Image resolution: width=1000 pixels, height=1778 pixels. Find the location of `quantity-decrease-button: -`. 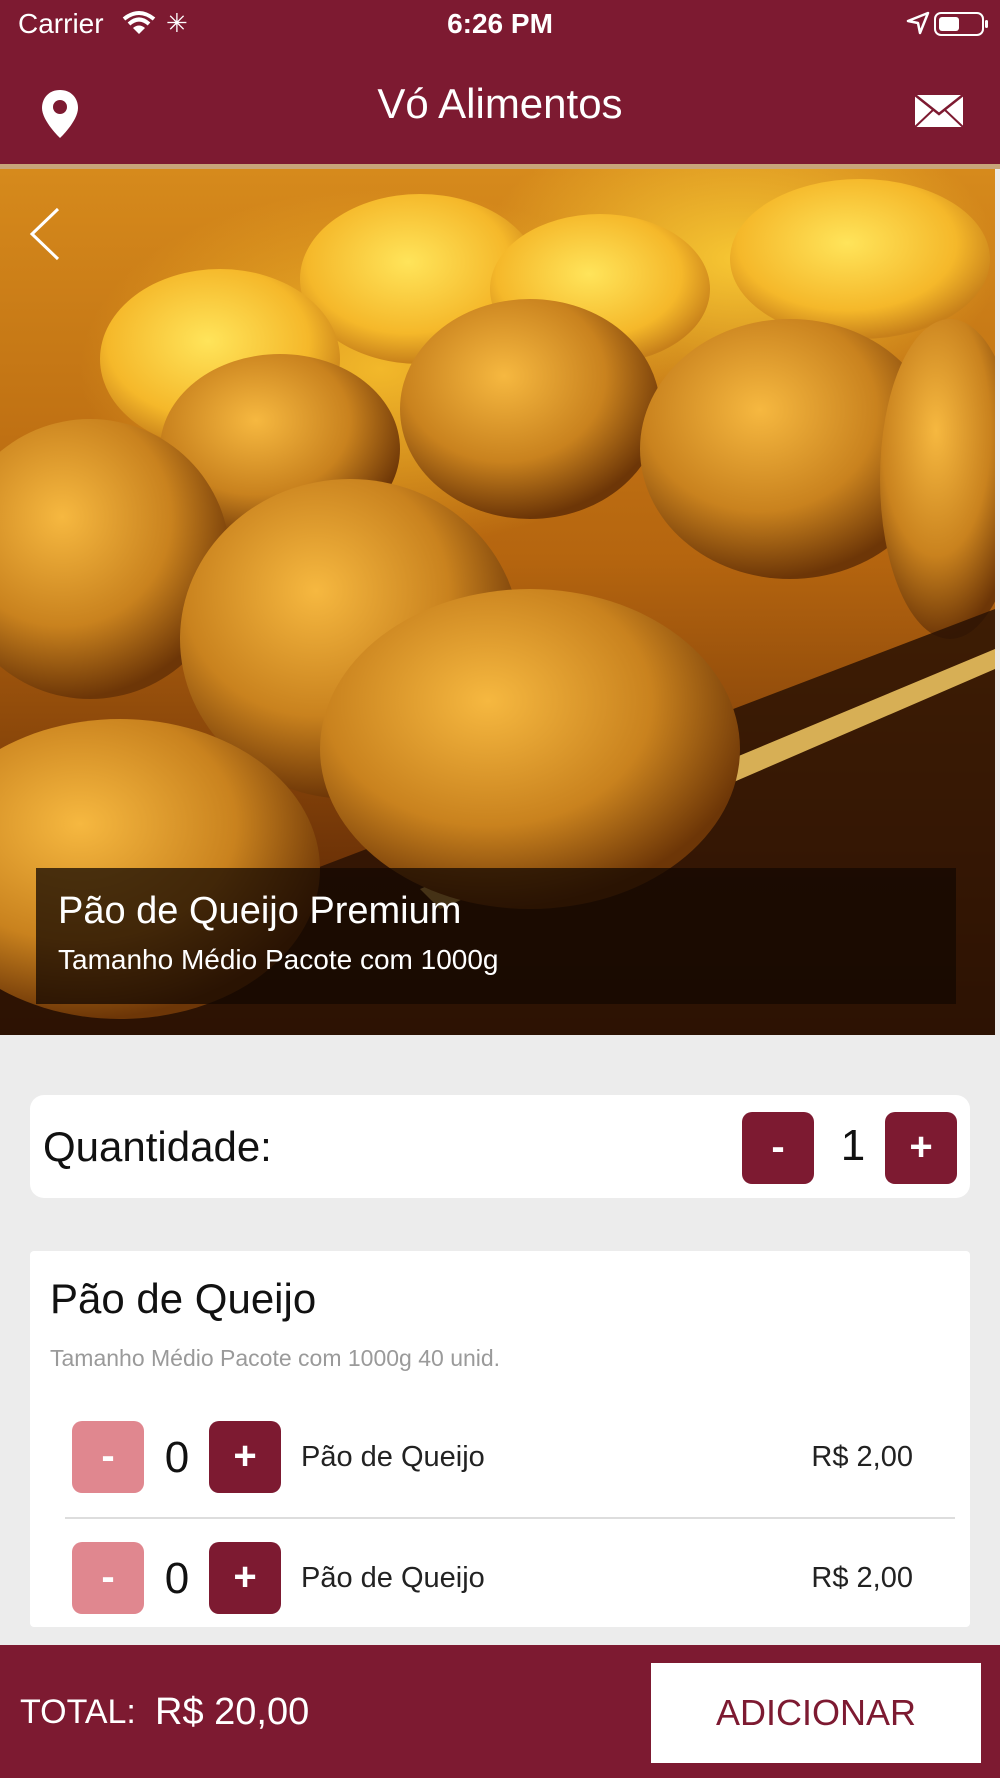

quantity-decrease-button: - is located at coordinates (778, 1148).